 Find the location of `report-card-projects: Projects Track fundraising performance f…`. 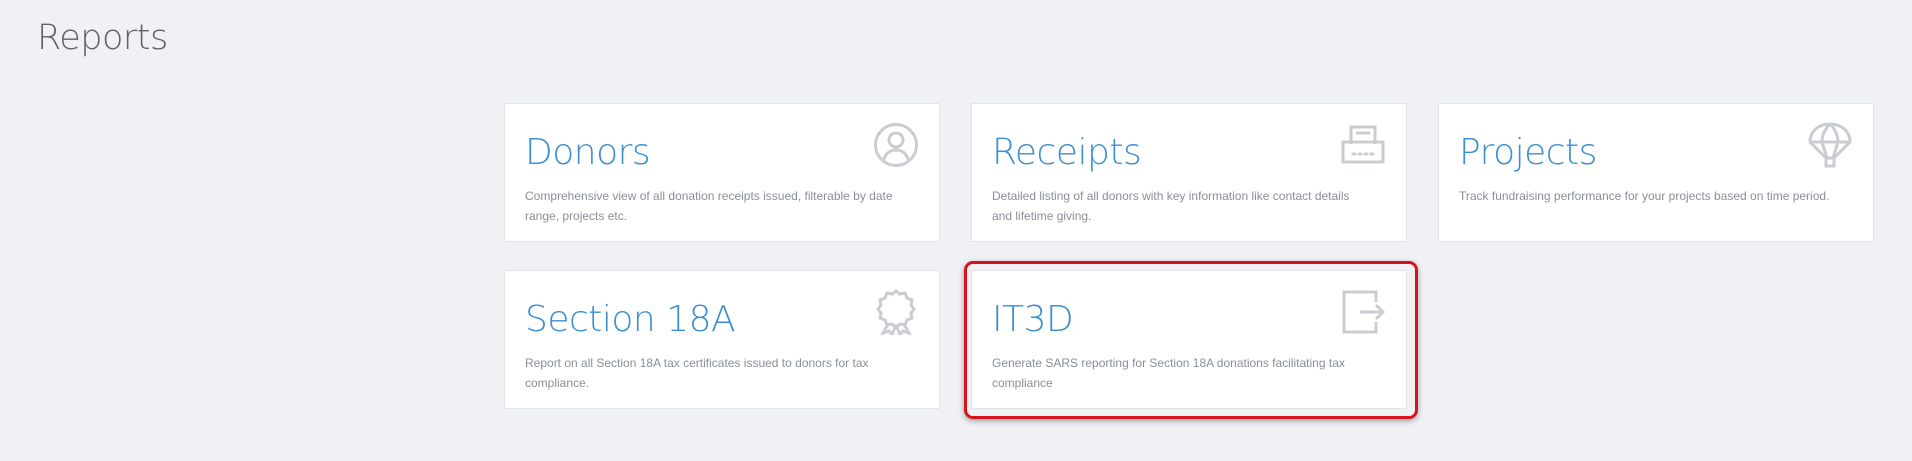

report-card-projects: Projects Track fundraising performance f… is located at coordinates (1656, 172).